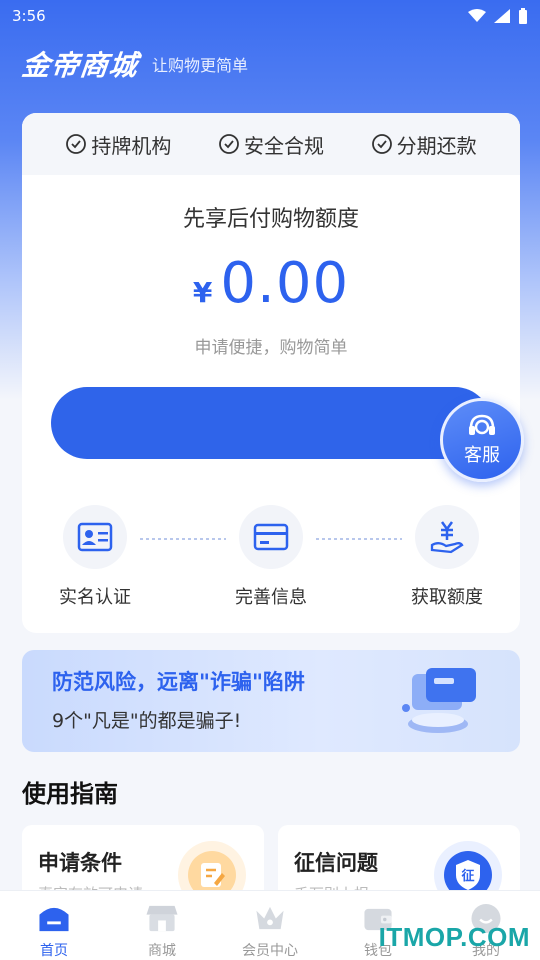 This screenshot has width=540, height=960. I want to click on badge-label: 持牌机构, so click(131, 145).